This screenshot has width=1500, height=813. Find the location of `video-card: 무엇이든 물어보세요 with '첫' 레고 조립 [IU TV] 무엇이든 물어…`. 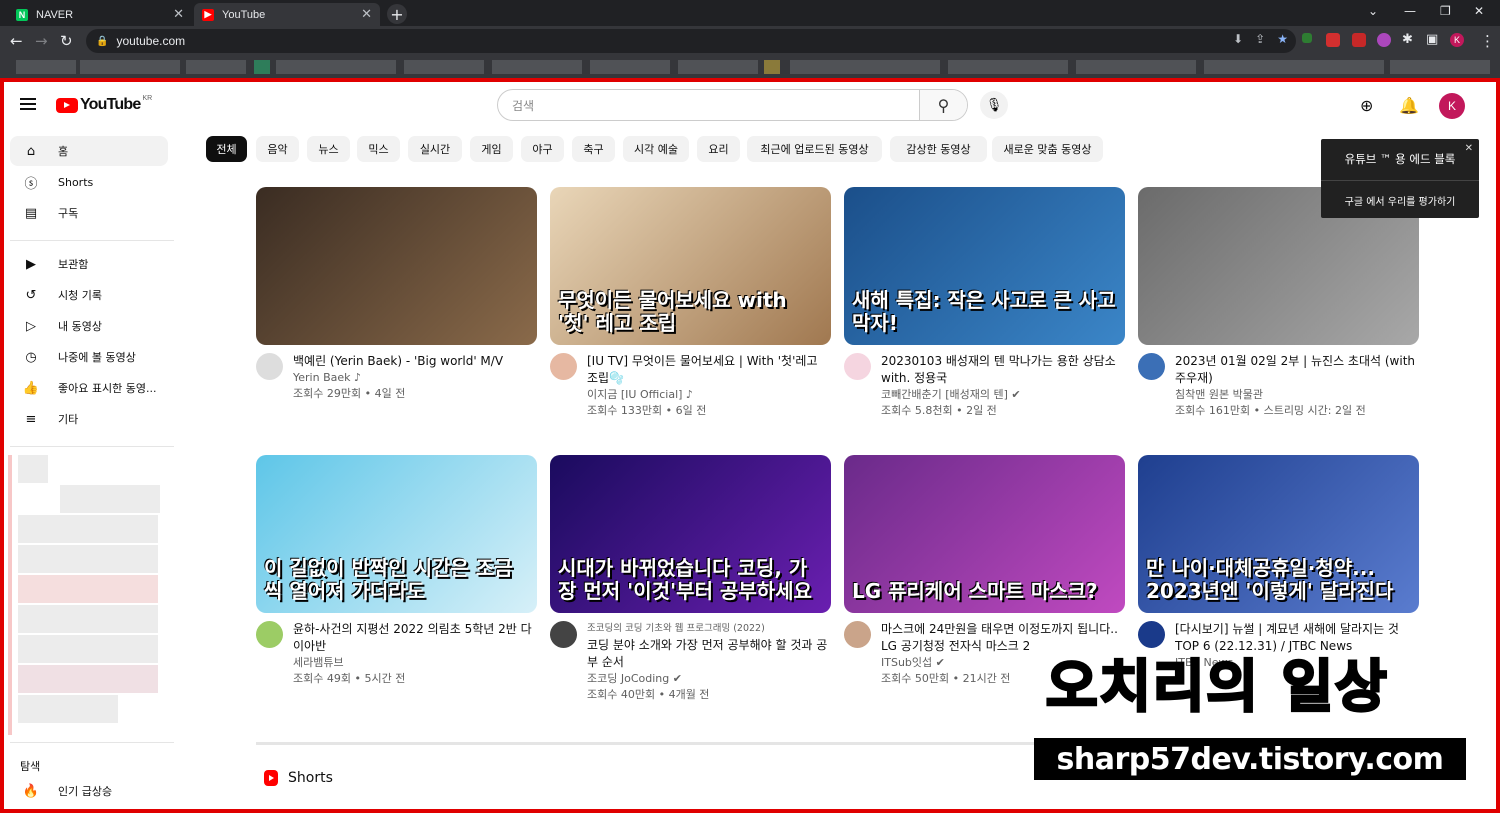

video-card: 무엇이든 물어보세요 with '첫' 레고 조립 [IU TV] 무엇이든 물어… is located at coordinates (690, 303).